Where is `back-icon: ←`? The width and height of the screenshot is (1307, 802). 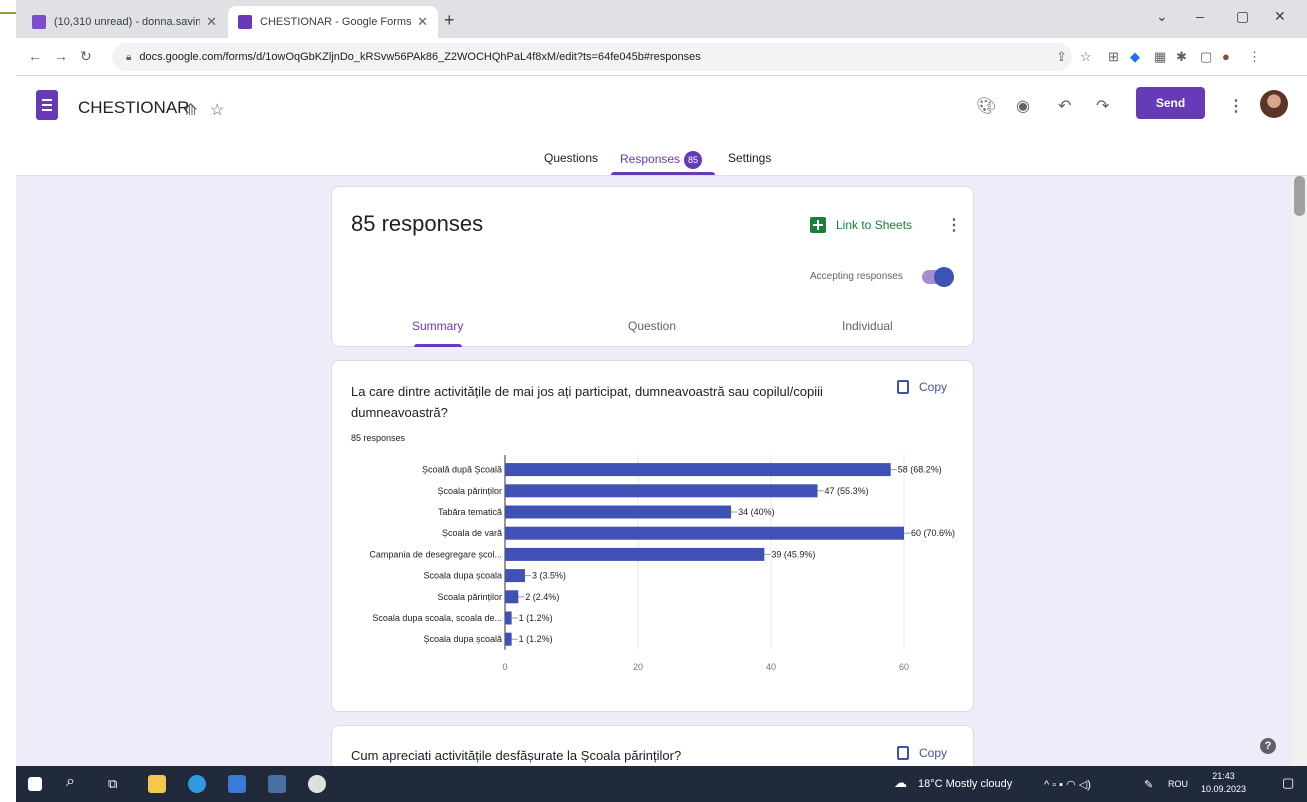
back-icon: ← is located at coordinates (35, 56).